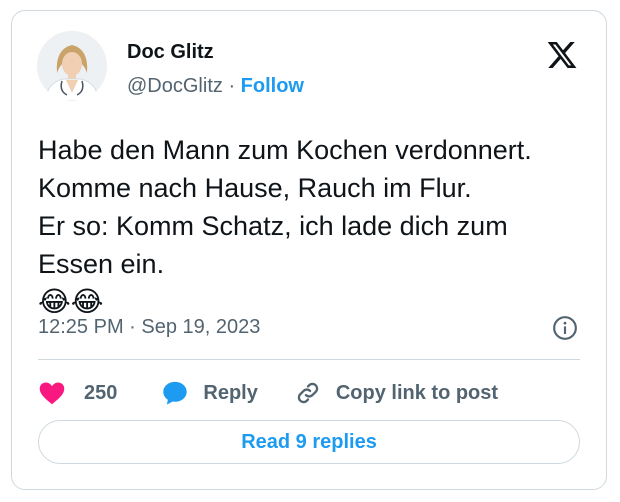  Describe the element at coordinates (417, 392) in the screenshot. I see `copy-link-label: Copy link to post` at that location.